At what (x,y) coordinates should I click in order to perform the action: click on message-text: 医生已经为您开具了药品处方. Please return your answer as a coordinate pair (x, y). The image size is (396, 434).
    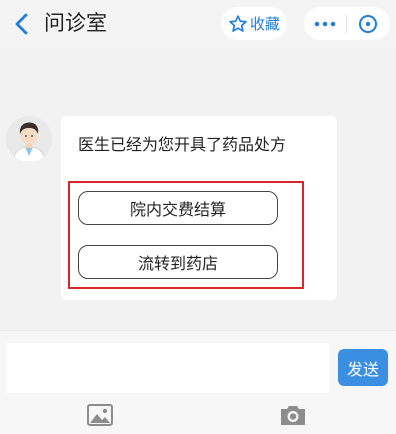
    Looking at the image, I should click on (182, 144).